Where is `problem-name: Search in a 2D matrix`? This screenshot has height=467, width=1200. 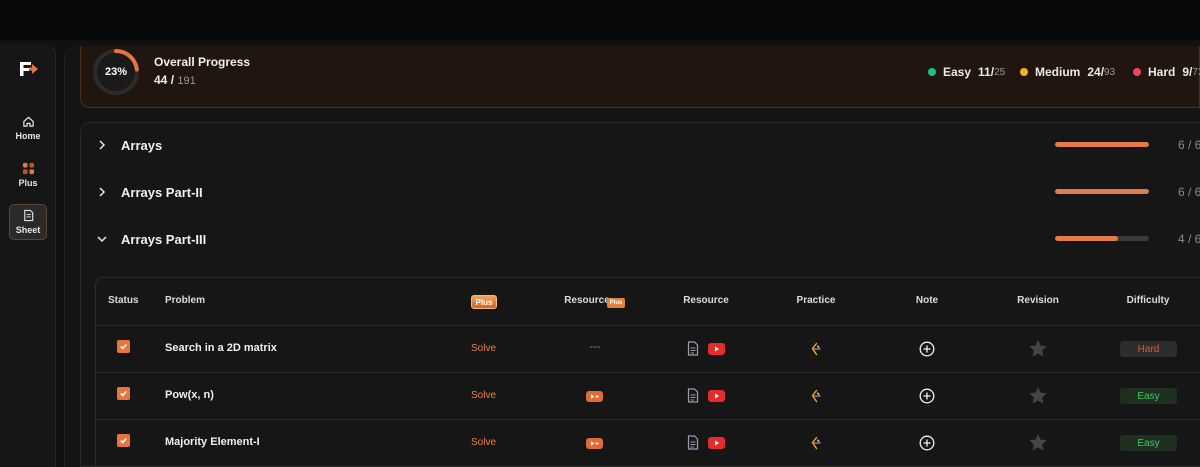
problem-name: Search in a 2D matrix is located at coordinates (221, 348).